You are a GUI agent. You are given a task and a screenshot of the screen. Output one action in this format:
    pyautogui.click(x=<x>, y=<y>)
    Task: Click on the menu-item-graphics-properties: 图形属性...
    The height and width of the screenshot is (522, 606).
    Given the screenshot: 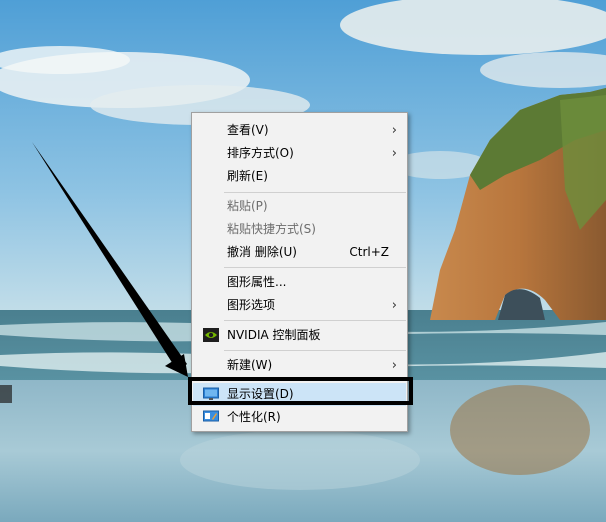 What is the action you would take?
    pyautogui.click(x=299, y=282)
    